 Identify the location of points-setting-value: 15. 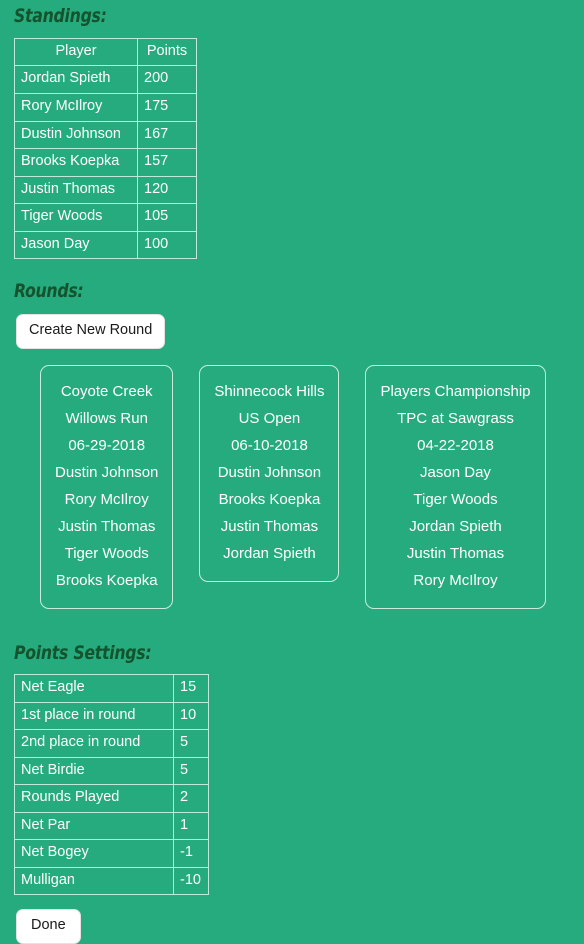
(191, 688).